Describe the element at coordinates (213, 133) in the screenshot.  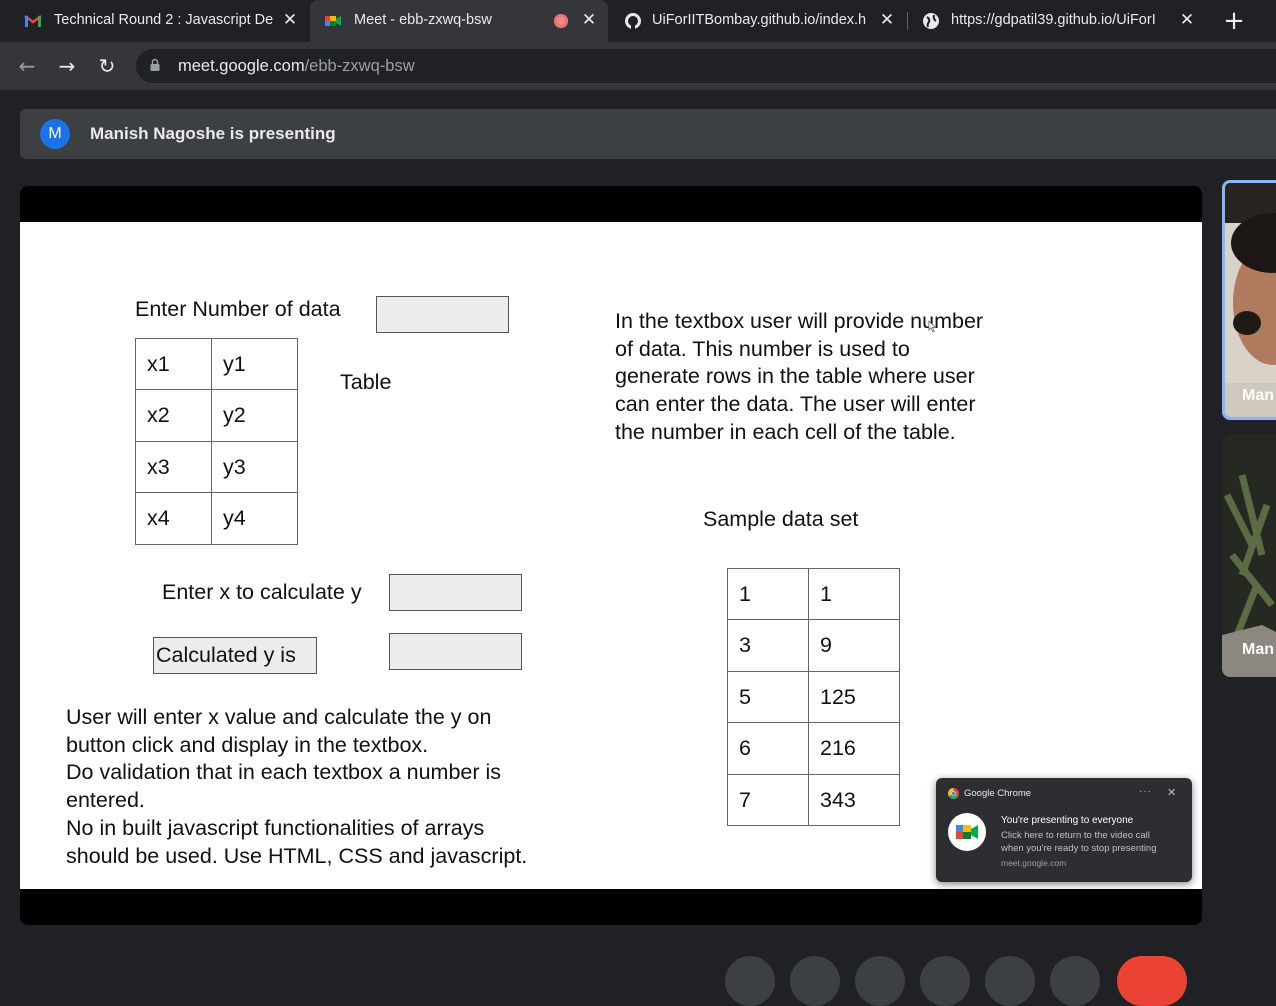
I see `presenting-text: Manish Nagoshe is presenting` at that location.